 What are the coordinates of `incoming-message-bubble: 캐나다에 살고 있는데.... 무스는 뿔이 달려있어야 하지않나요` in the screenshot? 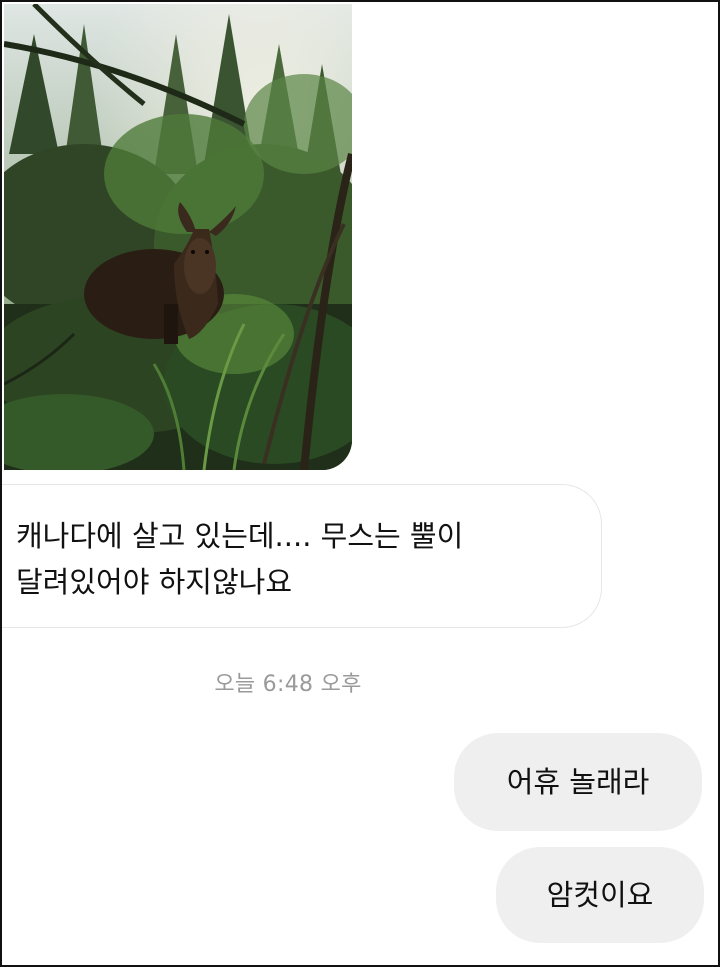 It's located at (302, 556).